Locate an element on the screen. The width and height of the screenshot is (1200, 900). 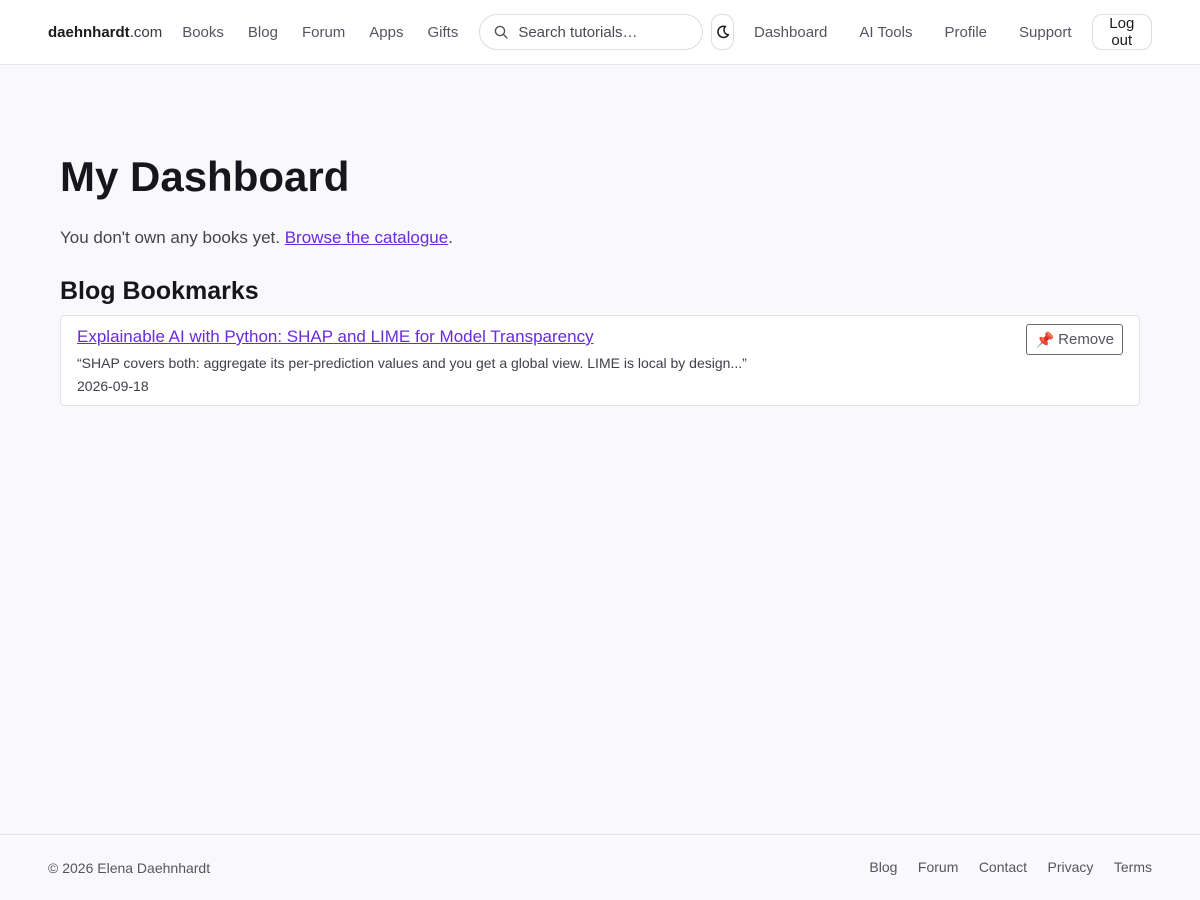
remove-label: Remove is located at coordinates (1086, 339).